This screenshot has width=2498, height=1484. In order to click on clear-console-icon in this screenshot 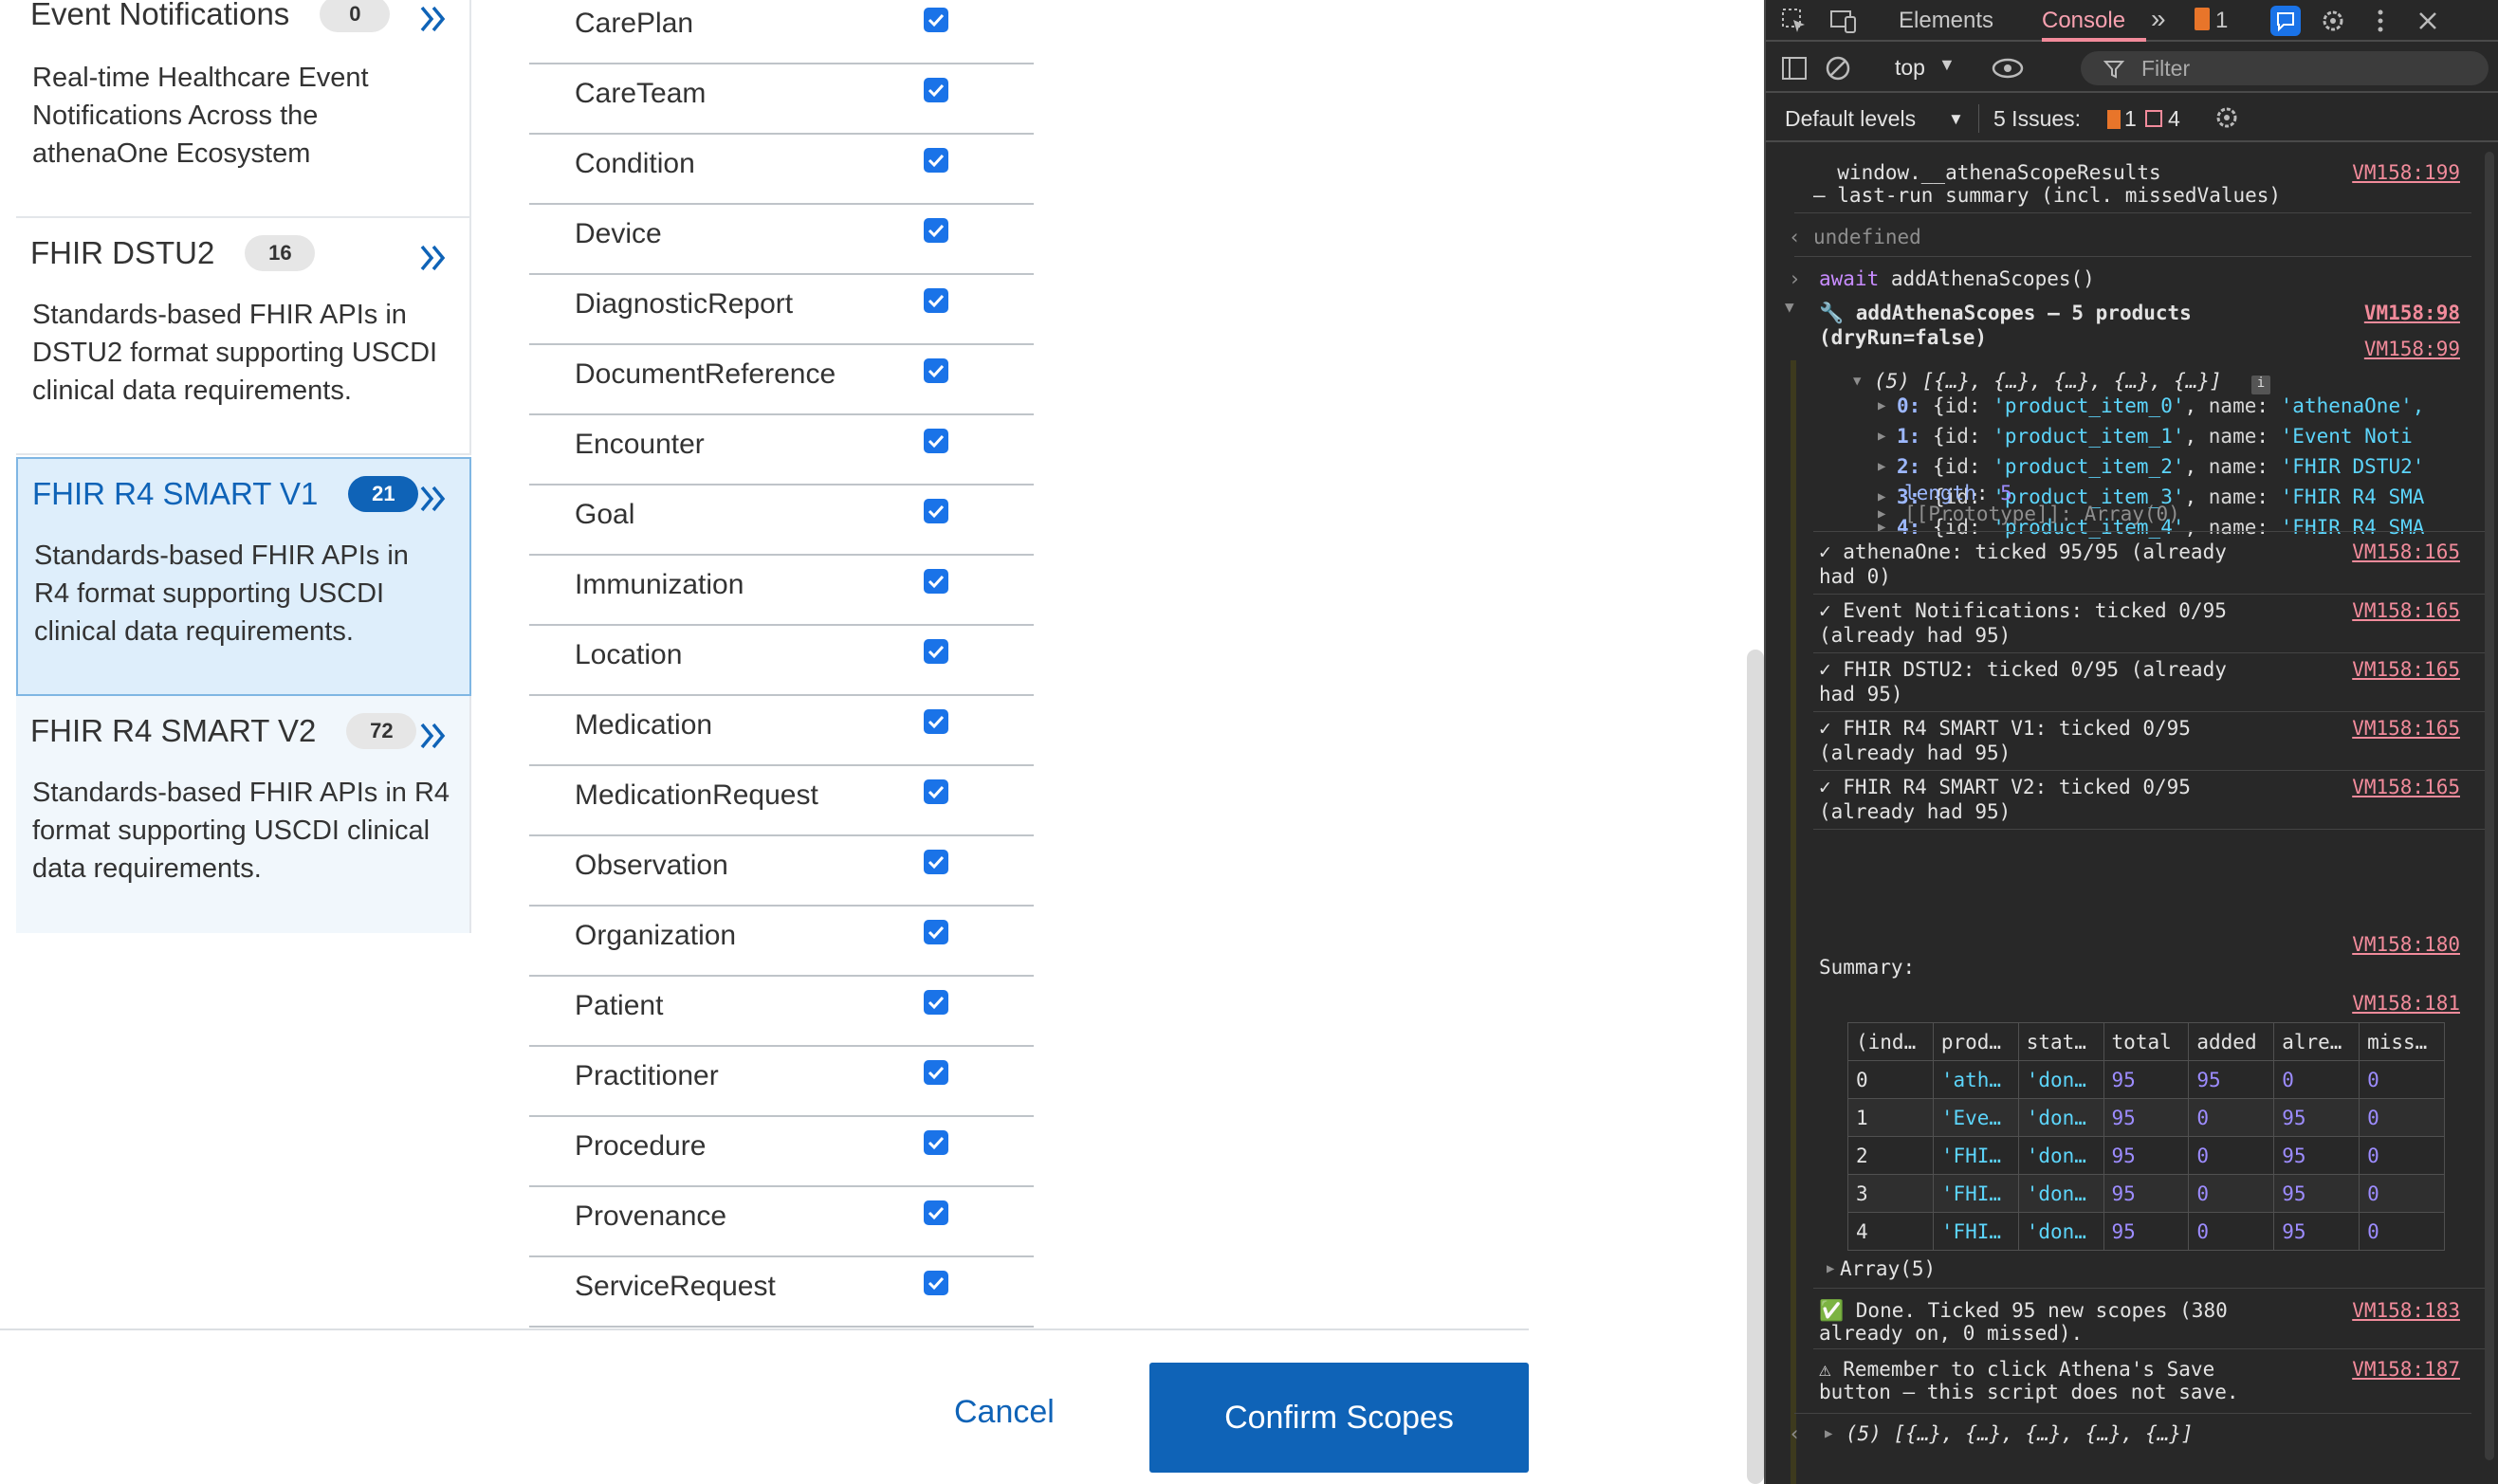, I will do `click(1838, 68)`.